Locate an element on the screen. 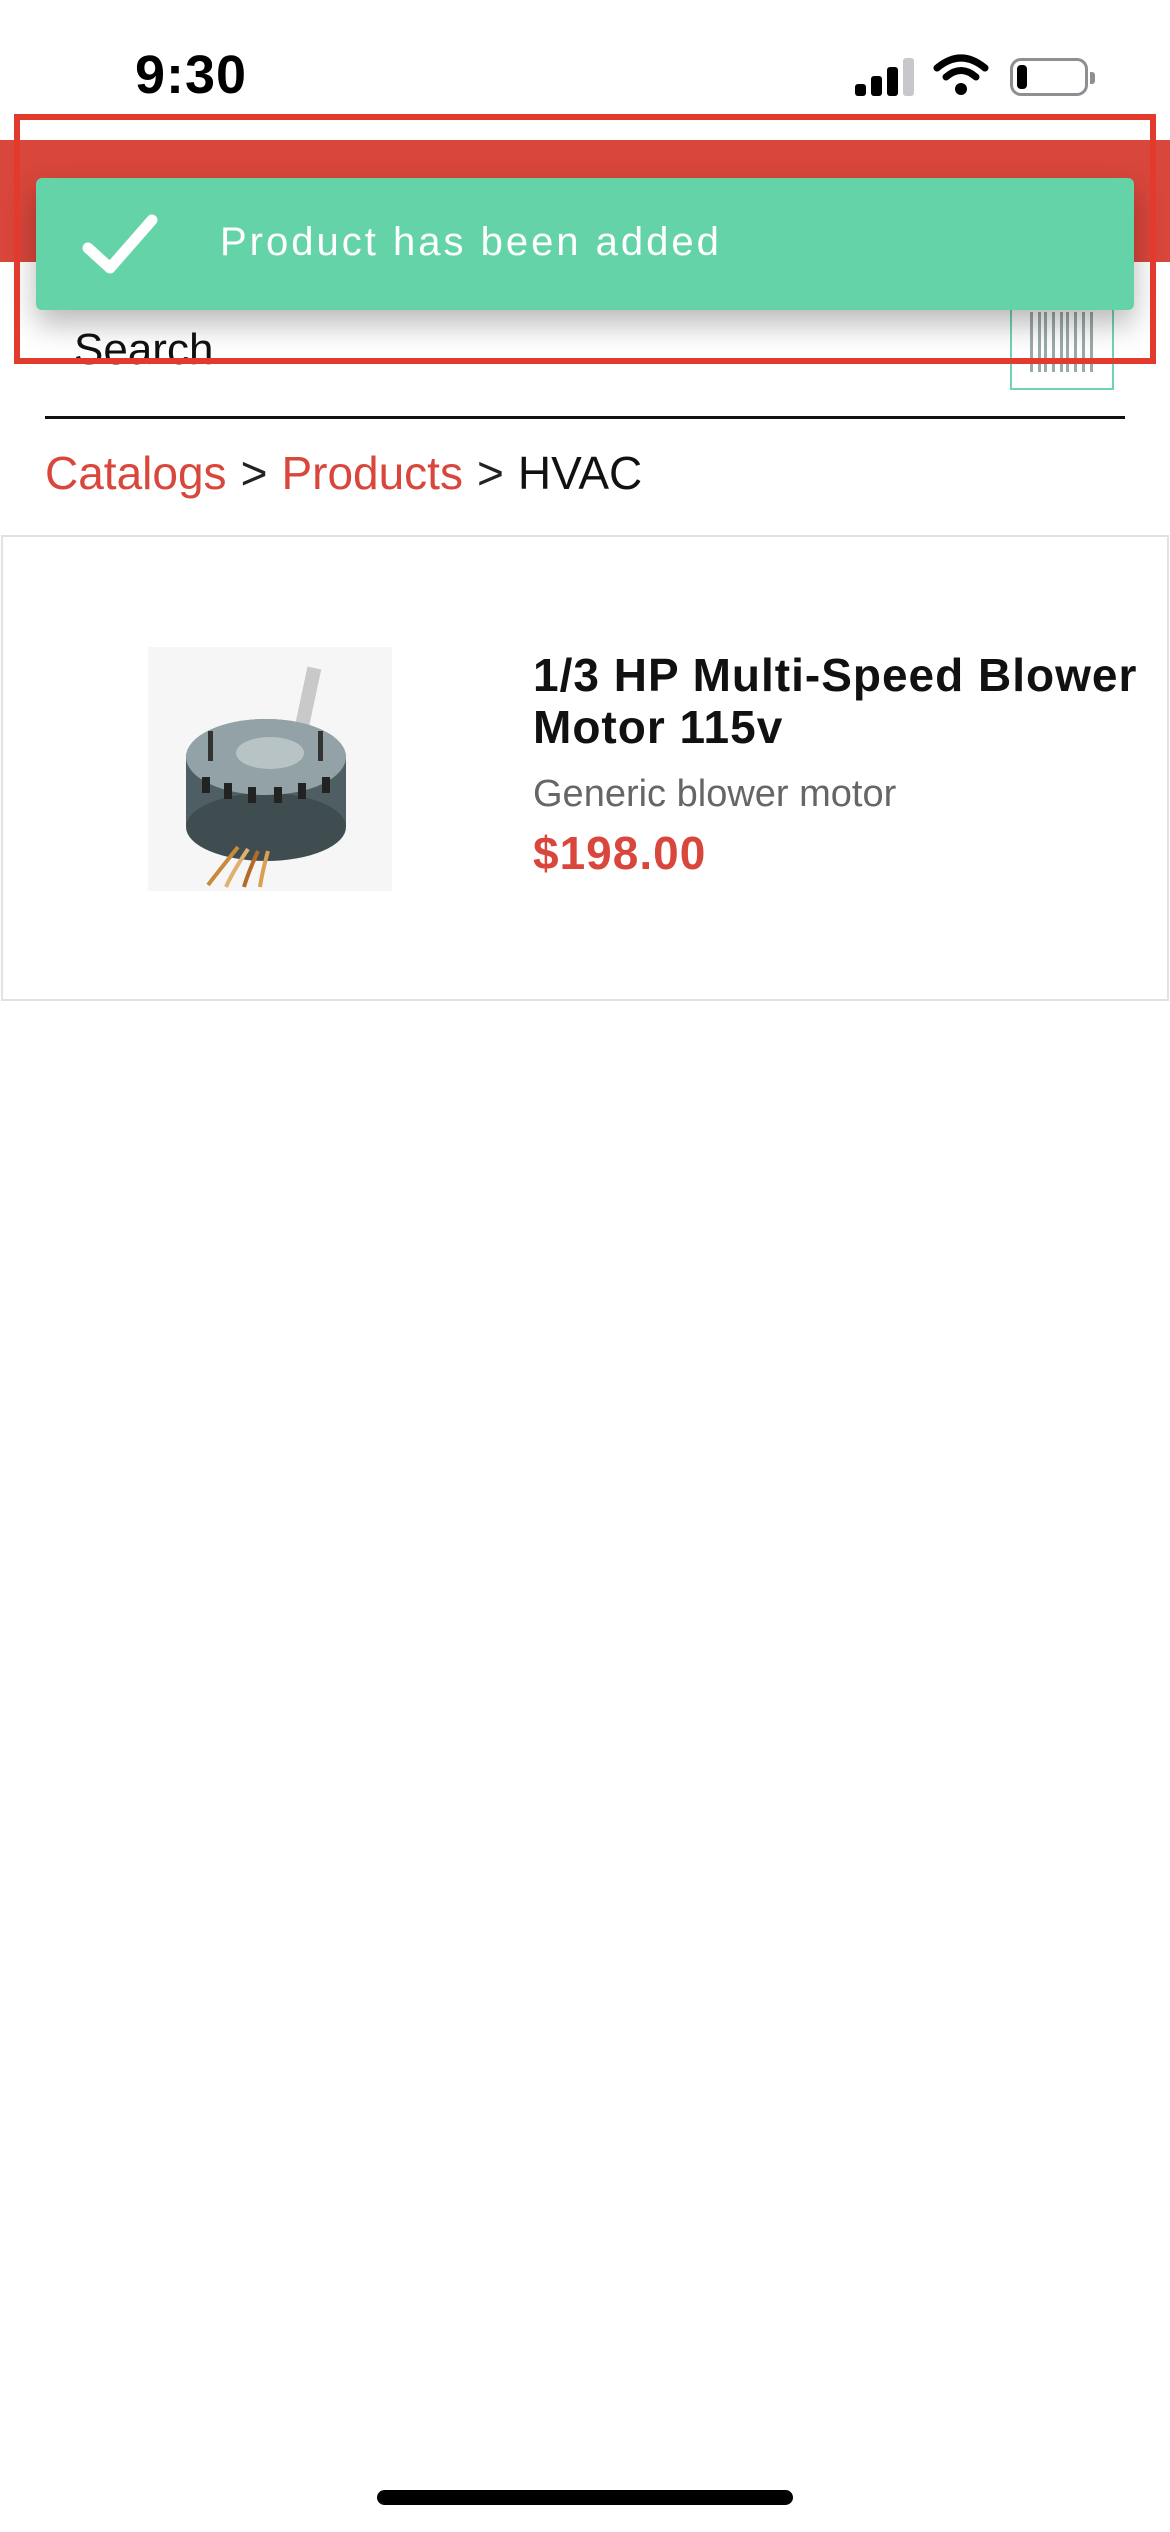 This screenshot has width=1170, height=2532. blower-motor-image is located at coordinates (270, 769).